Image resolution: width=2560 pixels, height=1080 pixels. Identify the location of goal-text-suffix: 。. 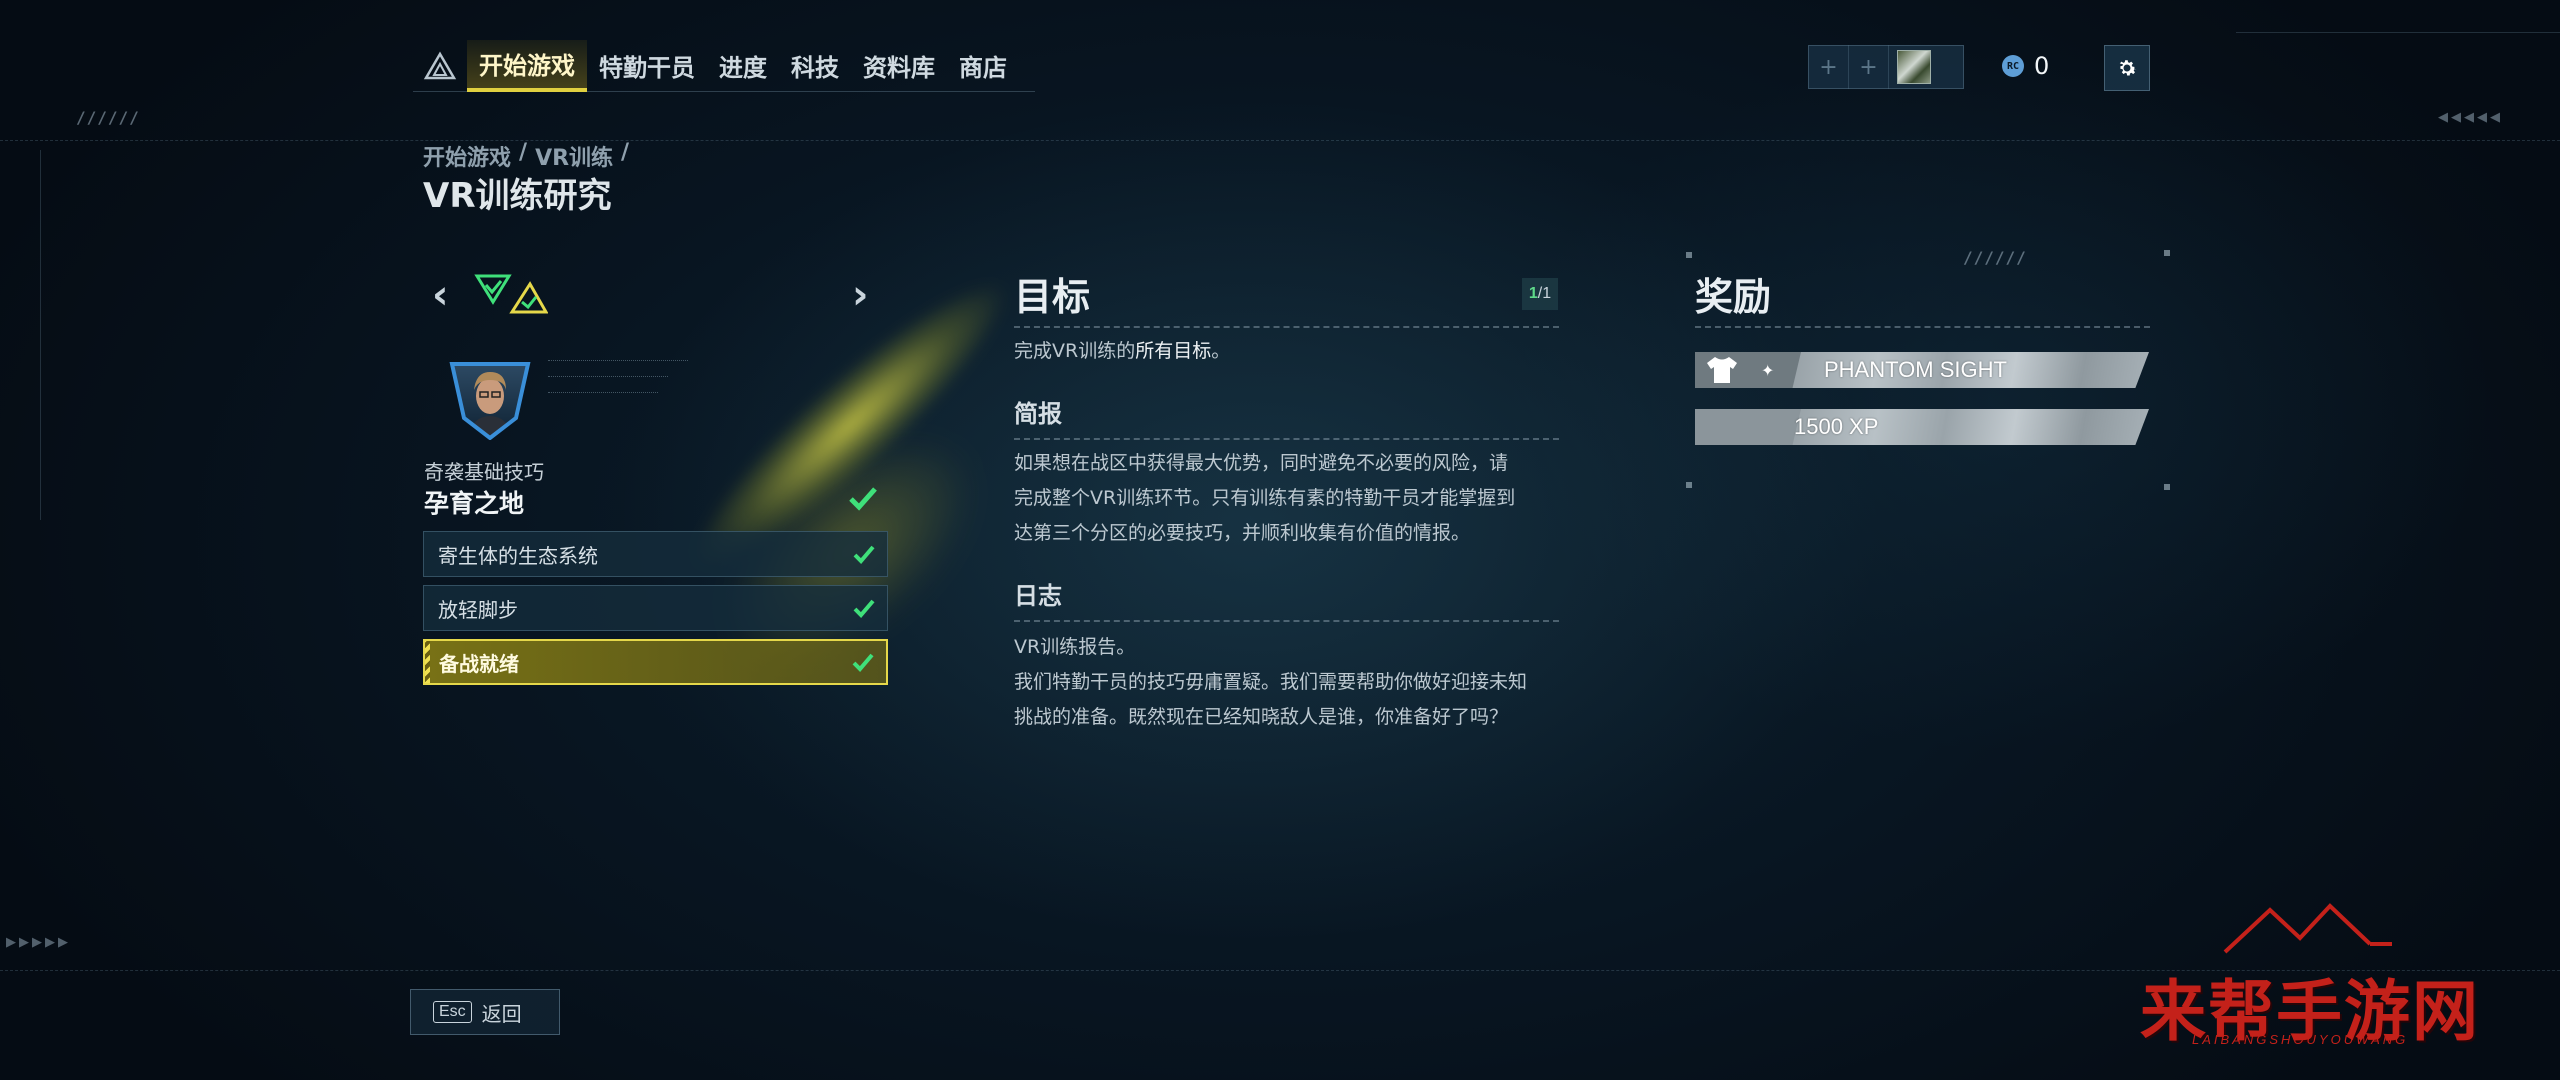
(1221, 351).